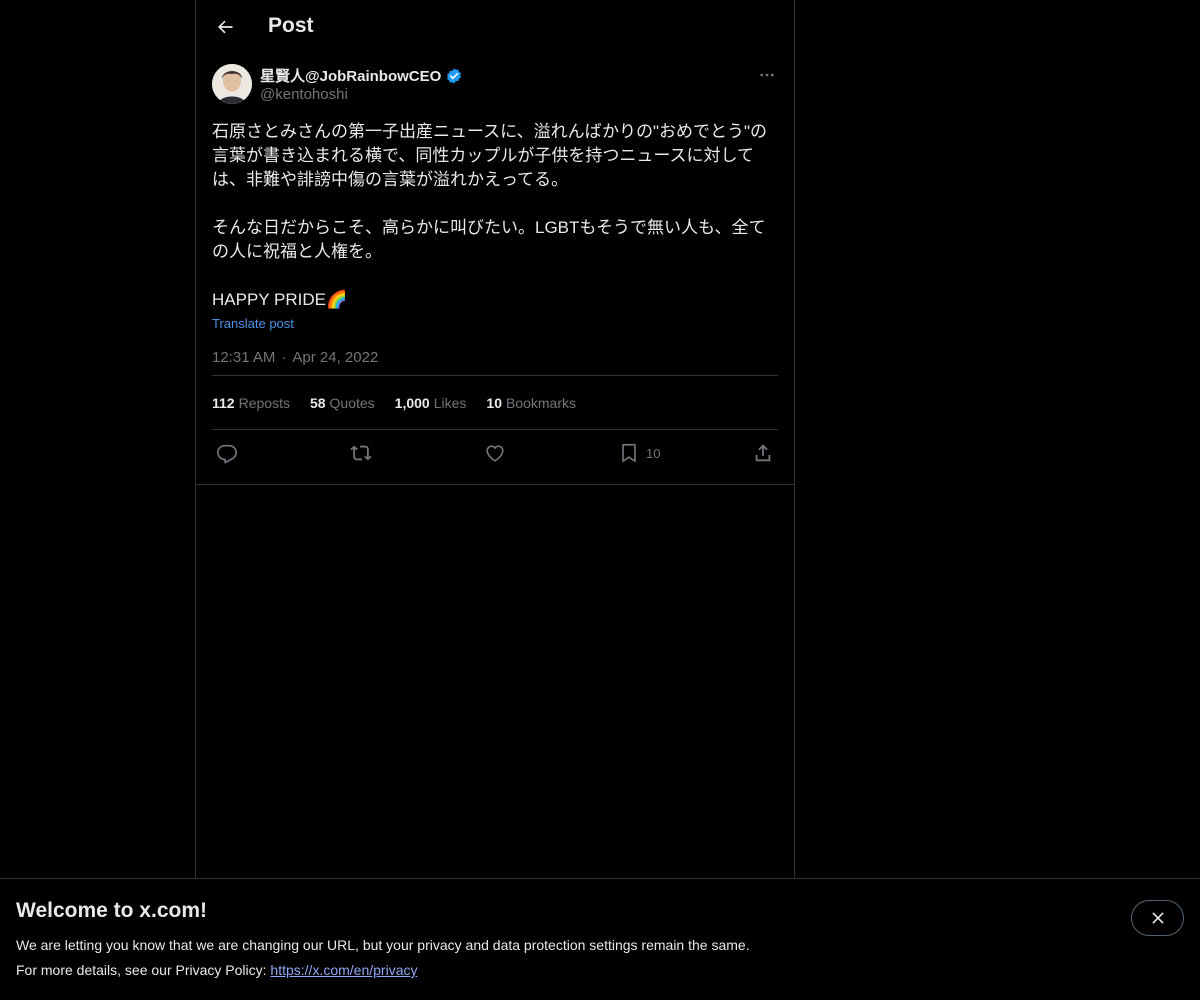 The height and width of the screenshot is (1000, 1200). What do you see at coordinates (454, 75) in the screenshot?
I see `verified-badge-icon` at bounding box center [454, 75].